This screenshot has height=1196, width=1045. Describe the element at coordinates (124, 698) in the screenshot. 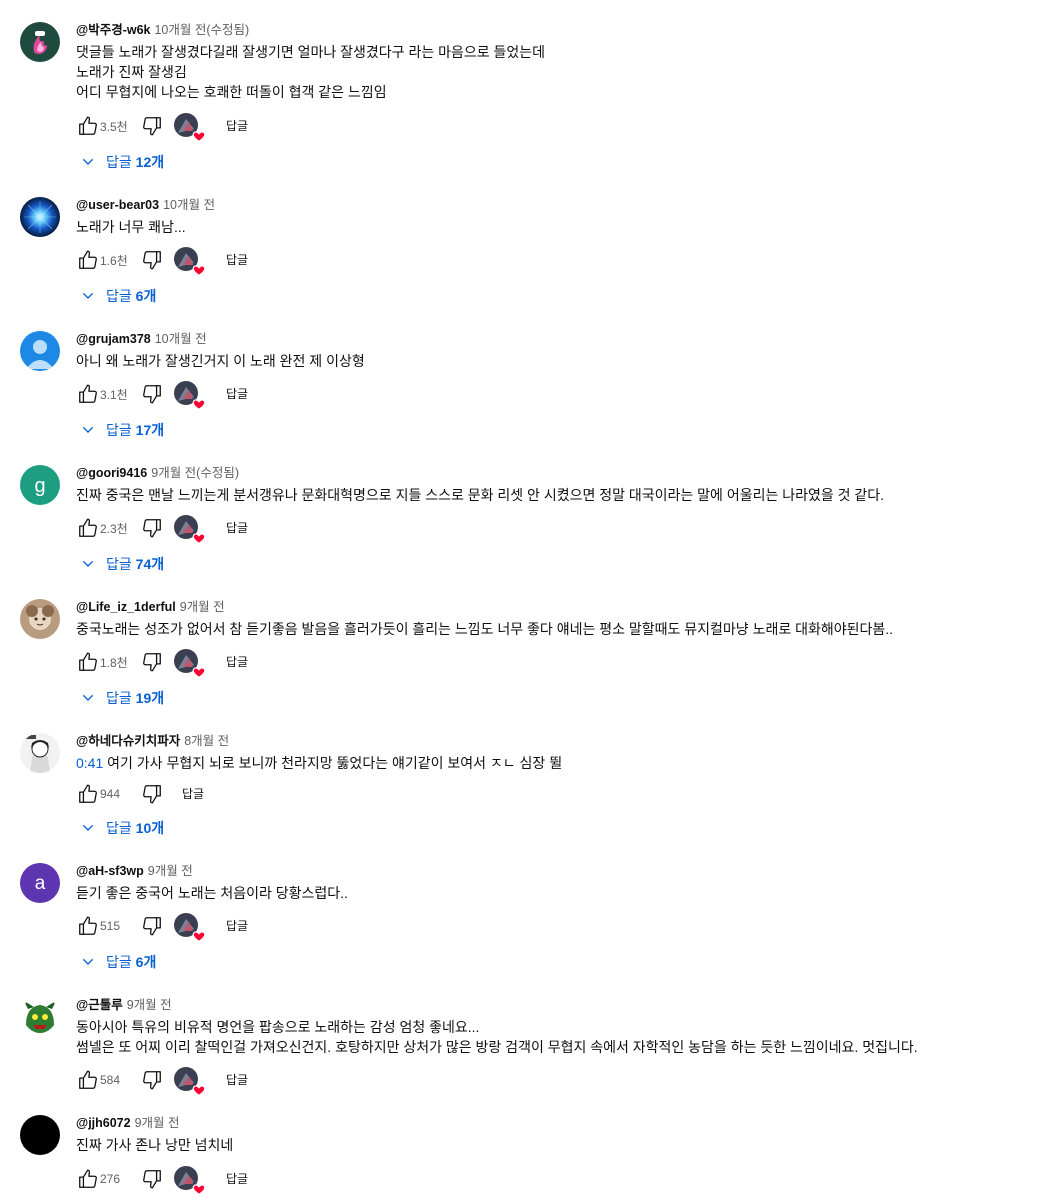

I see `replies-toggle: 답글 19개` at that location.